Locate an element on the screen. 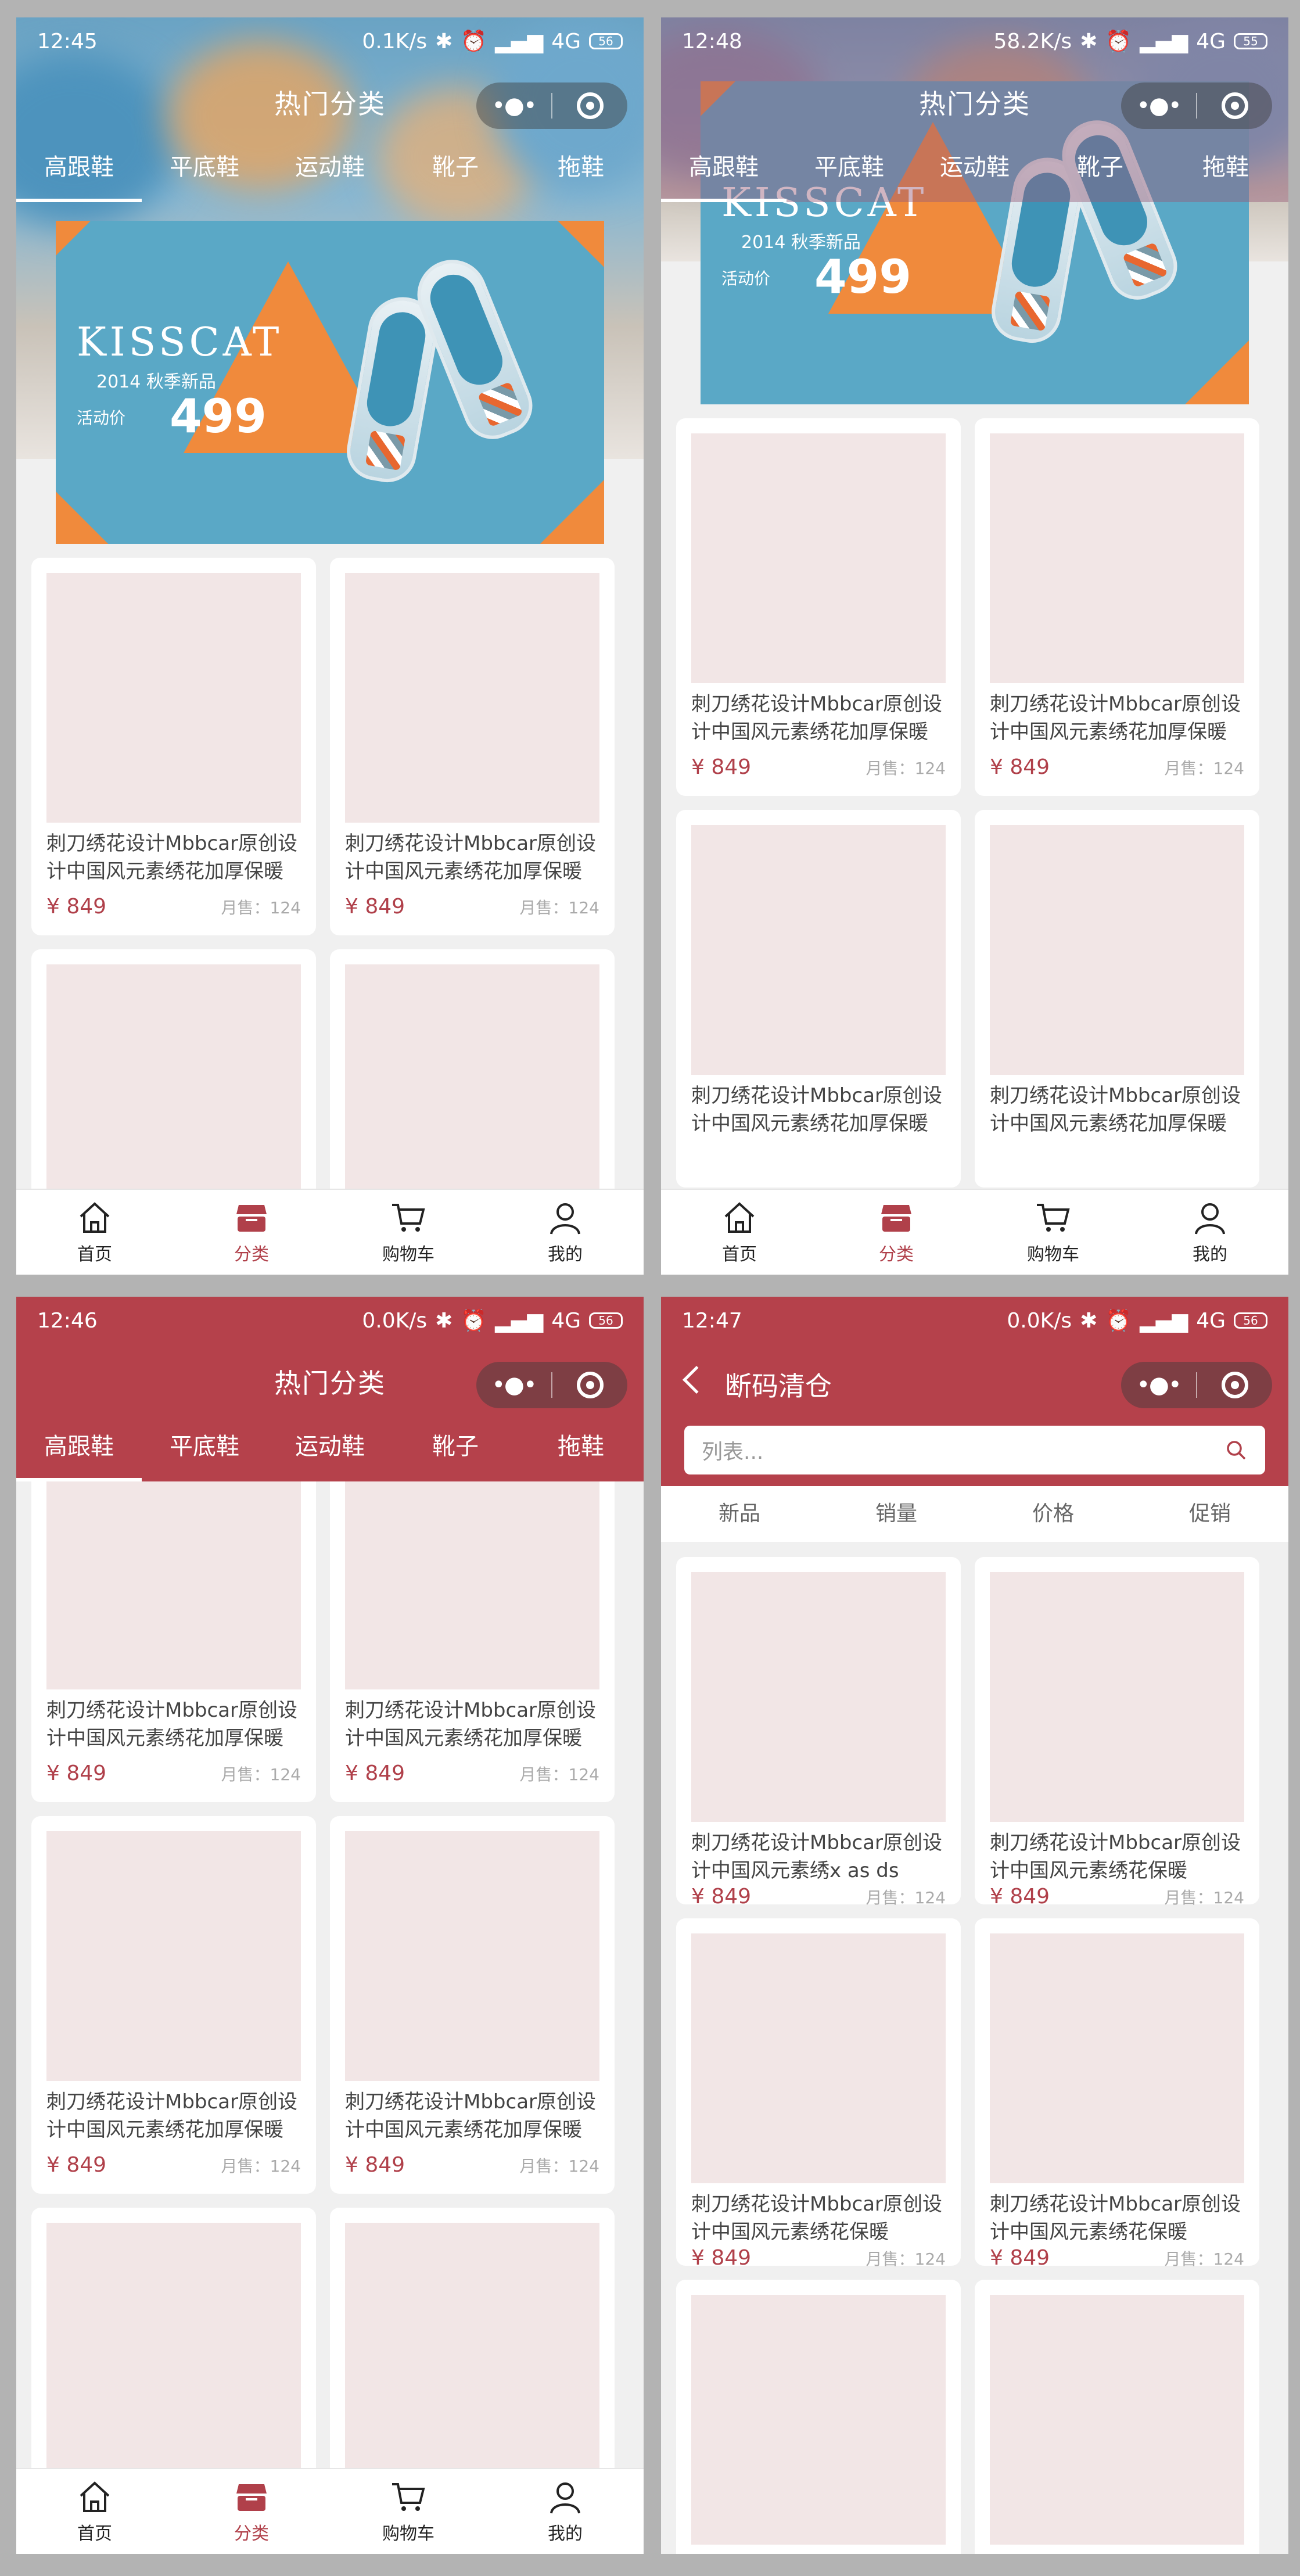  status-time: 12:47 is located at coordinates (712, 1320).